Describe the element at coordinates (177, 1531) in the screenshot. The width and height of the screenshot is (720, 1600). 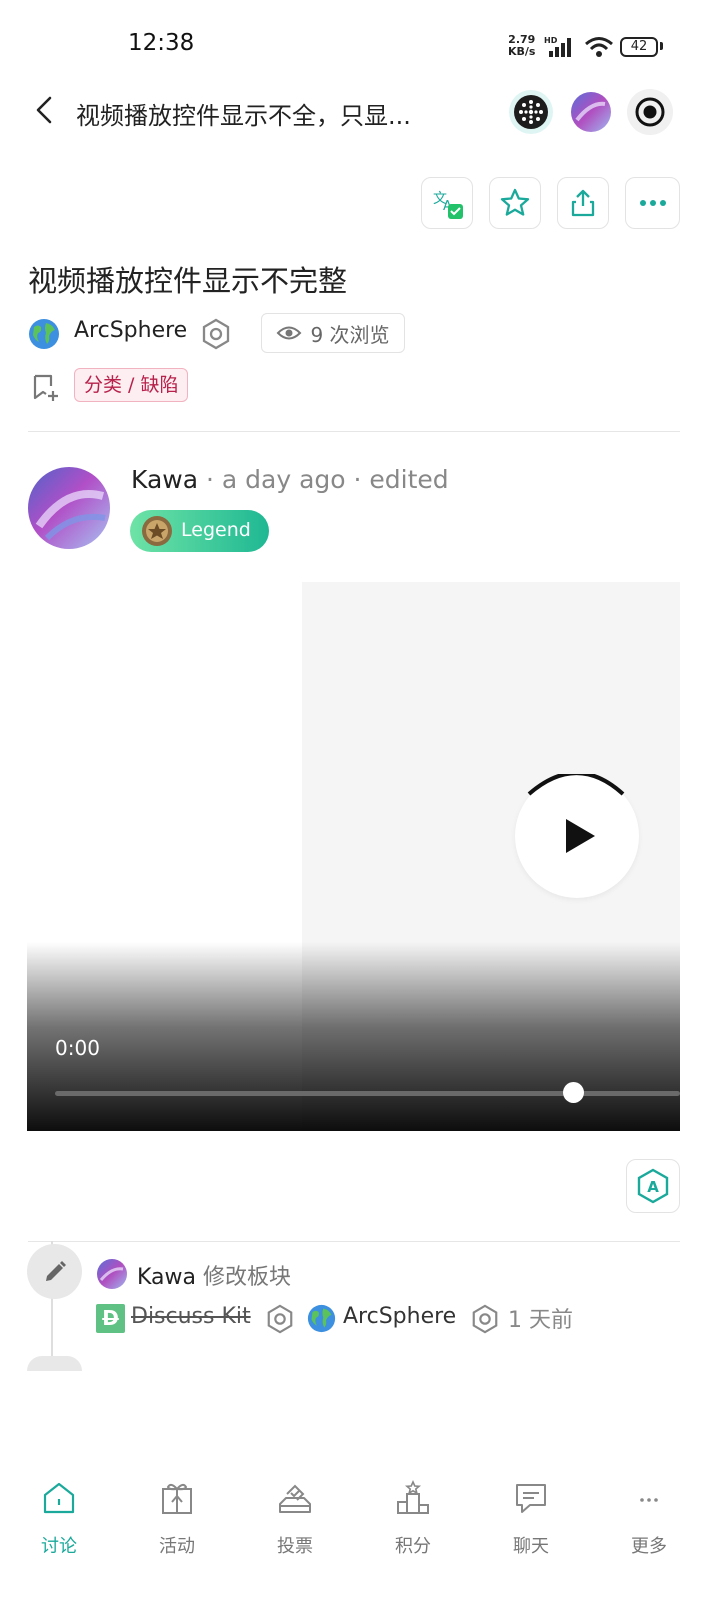
I see `nav-activities: 活动` at that location.